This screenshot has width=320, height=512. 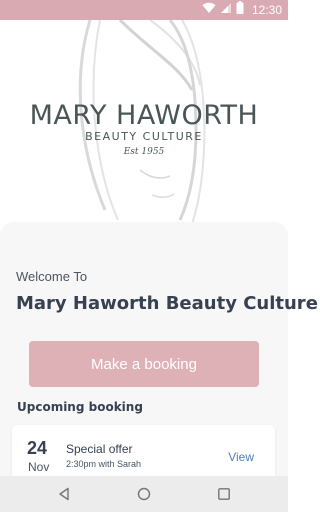 I want to click on welcome-text: Welcome To, so click(x=52, y=276).